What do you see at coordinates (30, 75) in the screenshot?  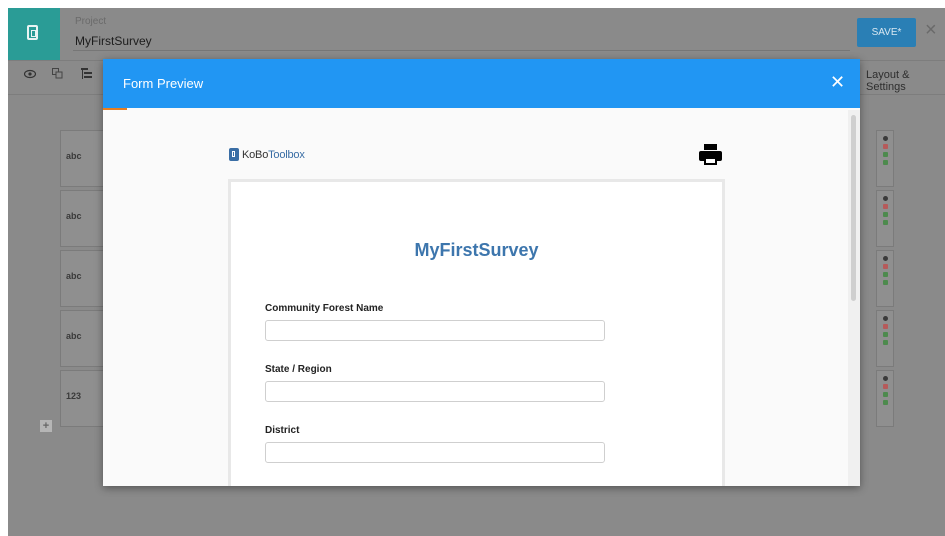 I see `eye-icon` at bounding box center [30, 75].